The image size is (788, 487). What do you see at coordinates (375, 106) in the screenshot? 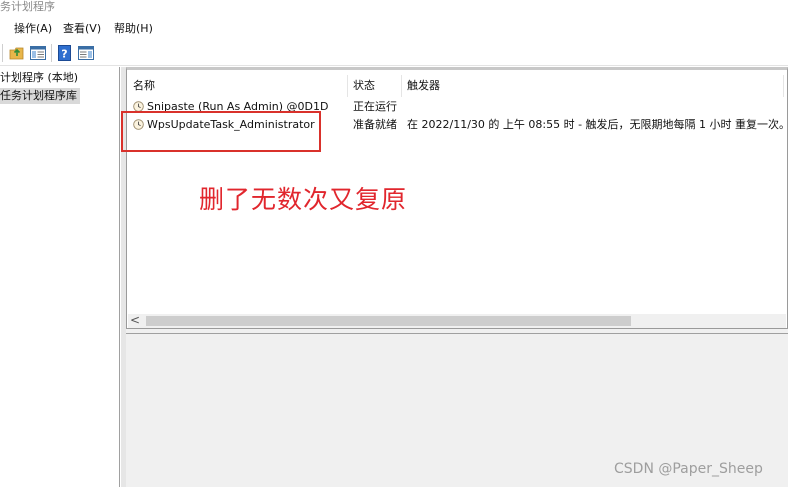
I see `task-status: 正在运行` at bounding box center [375, 106].